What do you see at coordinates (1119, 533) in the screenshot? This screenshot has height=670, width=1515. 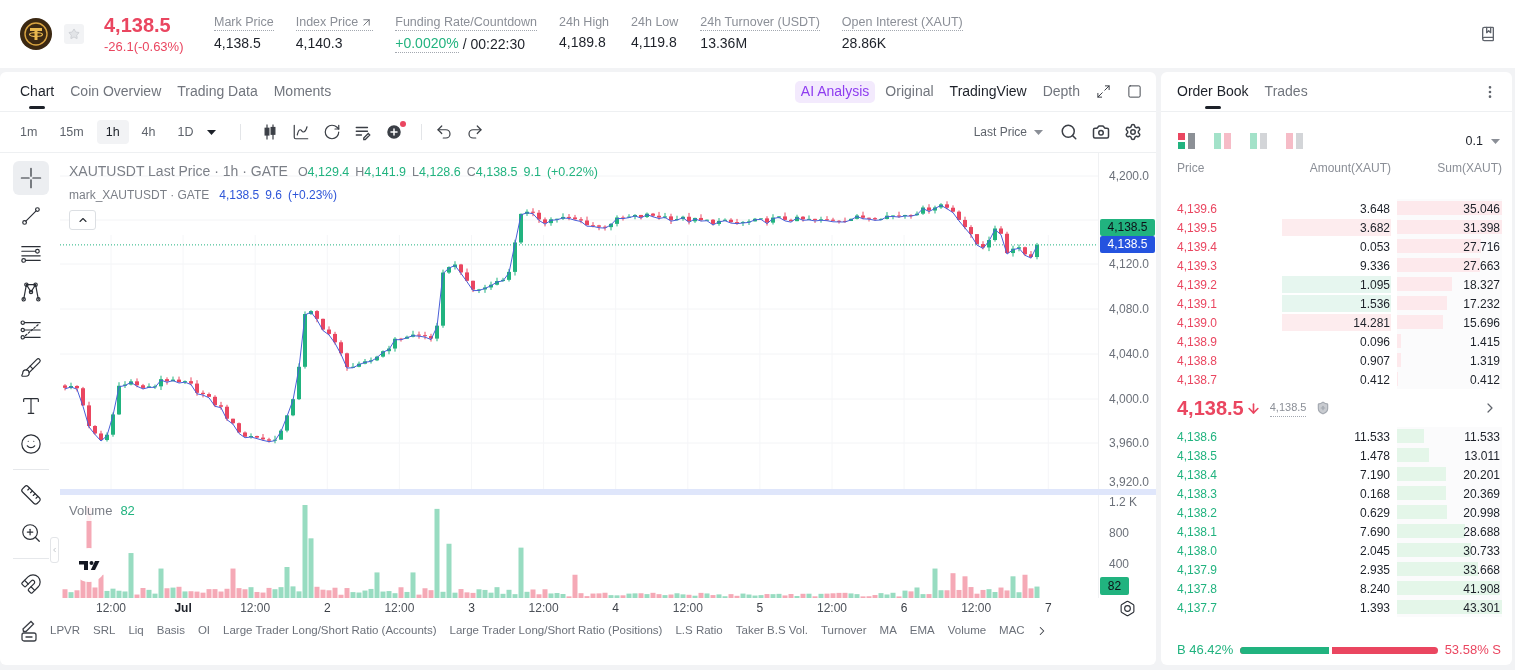 I see `volume-axis-label: 800` at bounding box center [1119, 533].